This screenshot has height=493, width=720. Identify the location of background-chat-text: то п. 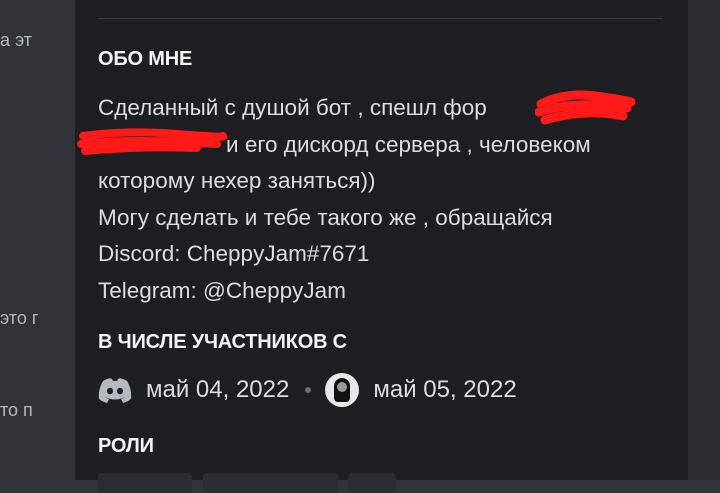
(16, 410).